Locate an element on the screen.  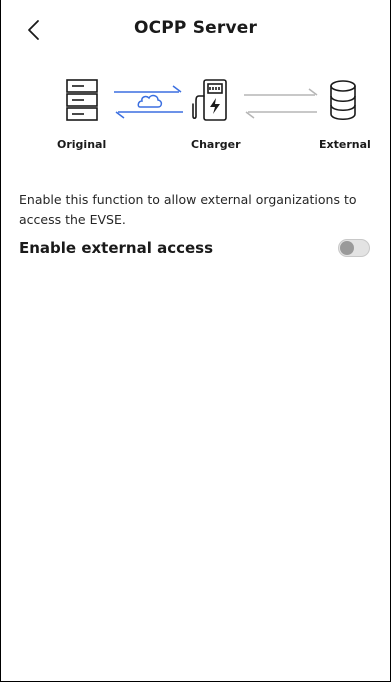
charging-station-icon is located at coordinates (209, 100).